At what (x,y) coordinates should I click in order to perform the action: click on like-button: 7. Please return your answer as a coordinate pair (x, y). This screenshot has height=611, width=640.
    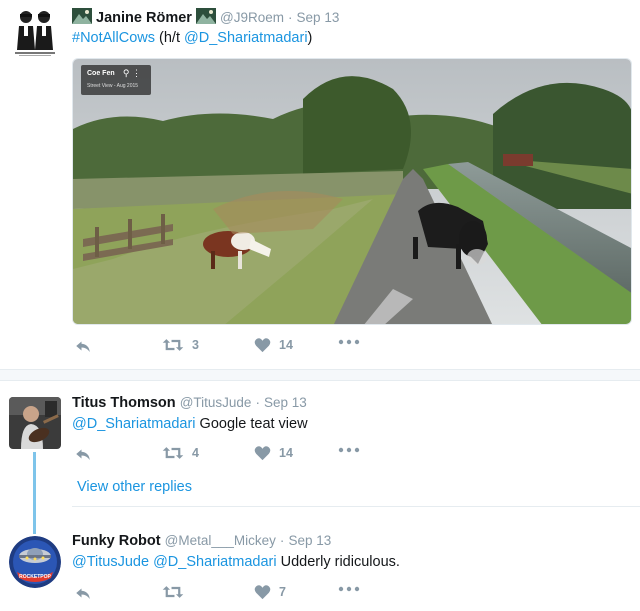
    Looking at the image, I should click on (270, 592).